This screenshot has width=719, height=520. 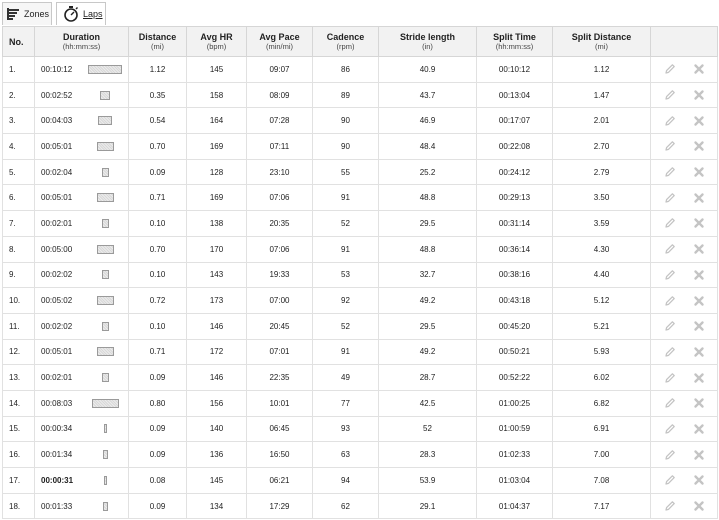 I want to click on cell-avg-pace: 07:28, so click(x=279, y=121).